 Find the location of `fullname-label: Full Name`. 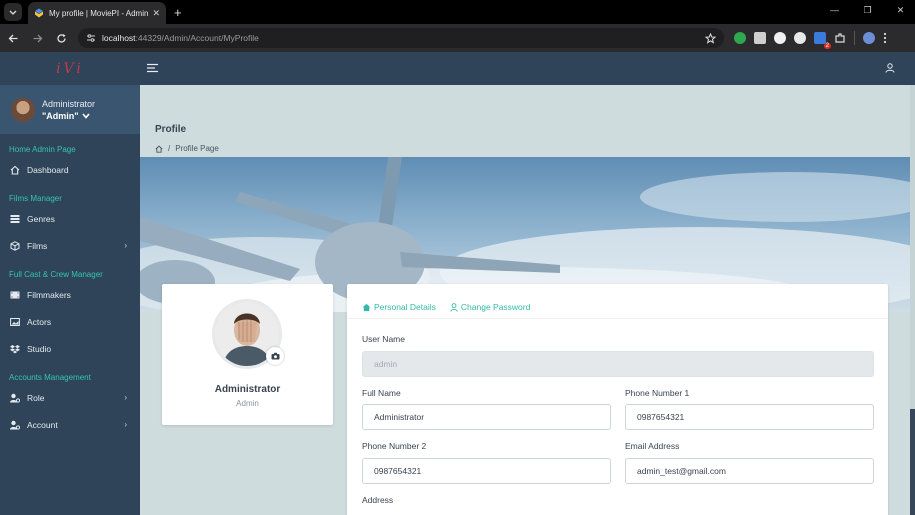

fullname-label: Full Name is located at coordinates (381, 393).